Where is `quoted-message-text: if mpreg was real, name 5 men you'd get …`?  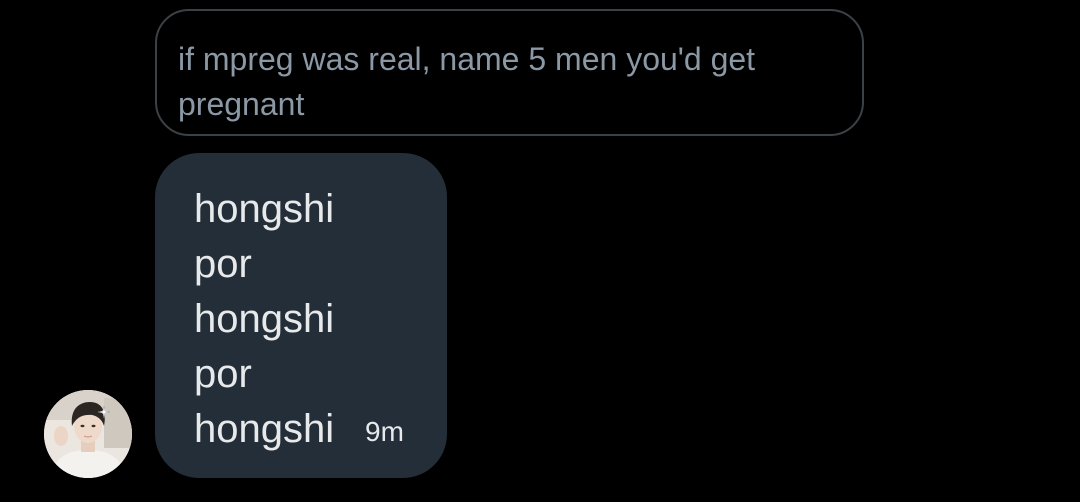 quoted-message-text: if mpreg was real, name 5 men you'd get … is located at coordinates (467, 81).